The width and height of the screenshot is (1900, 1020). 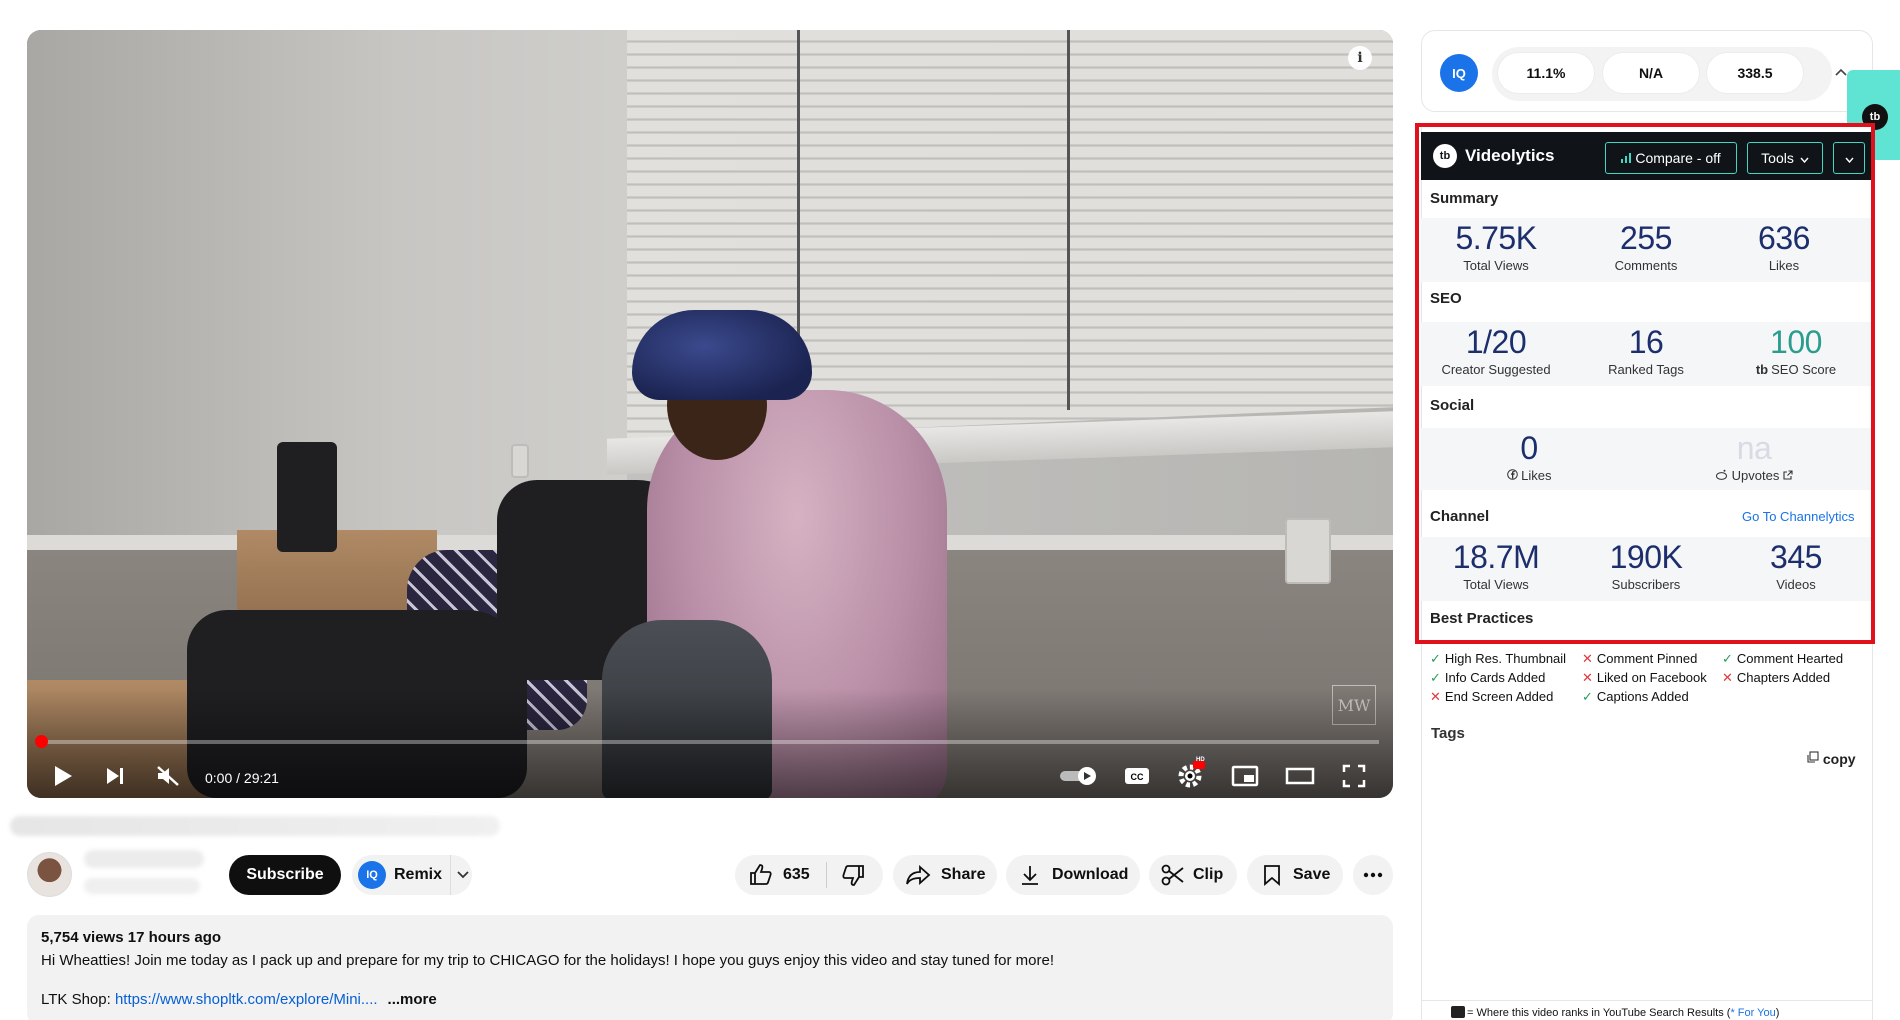 I want to click on iq-stat-1: 11.1%, so click(x=1546, y=73).